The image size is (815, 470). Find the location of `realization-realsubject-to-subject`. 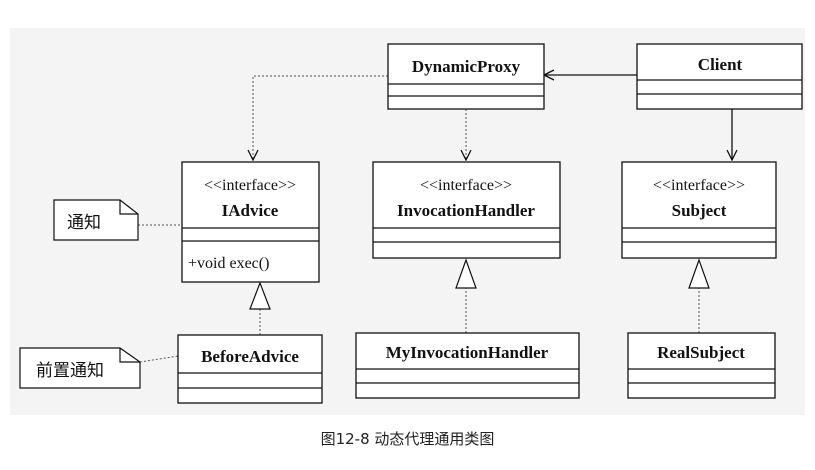

realization-realsubject-to-subject is located at coordinates (699, 295).